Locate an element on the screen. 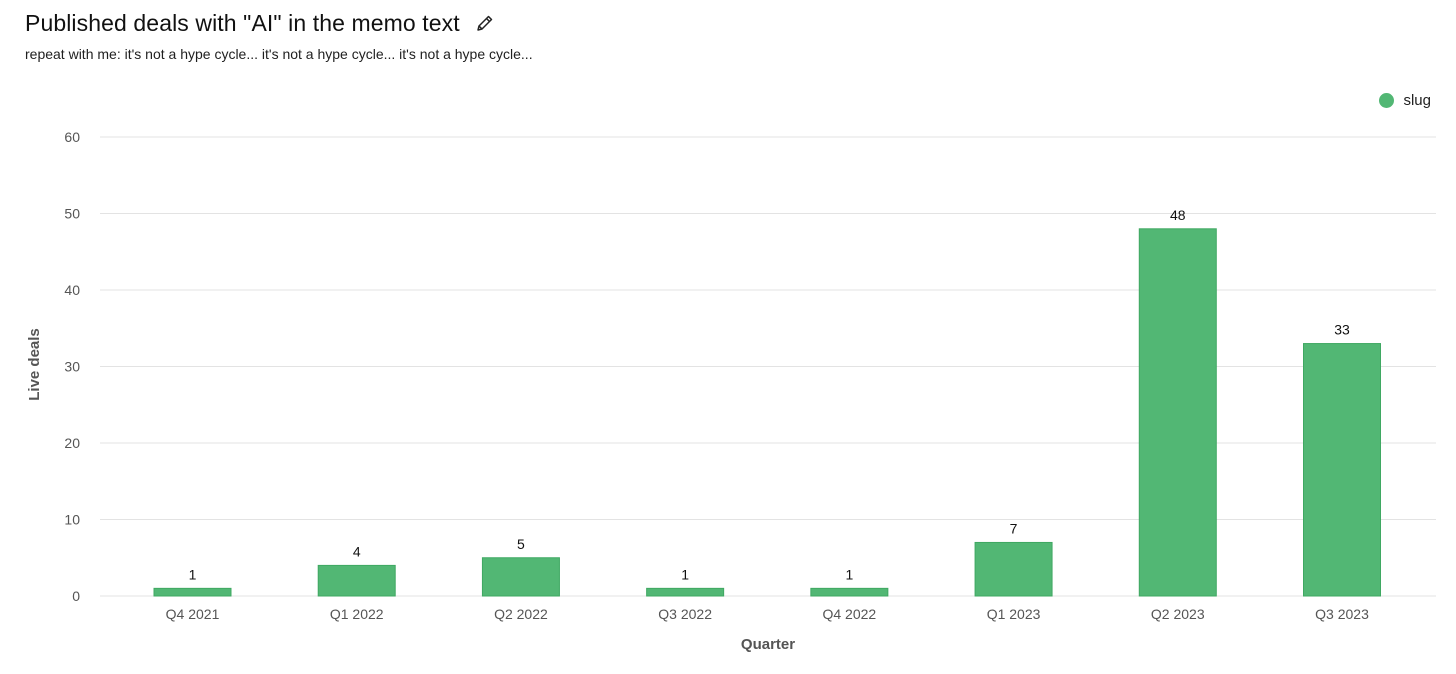  x-tick-label: Q2 2022 is located at coordinates (521, 614).